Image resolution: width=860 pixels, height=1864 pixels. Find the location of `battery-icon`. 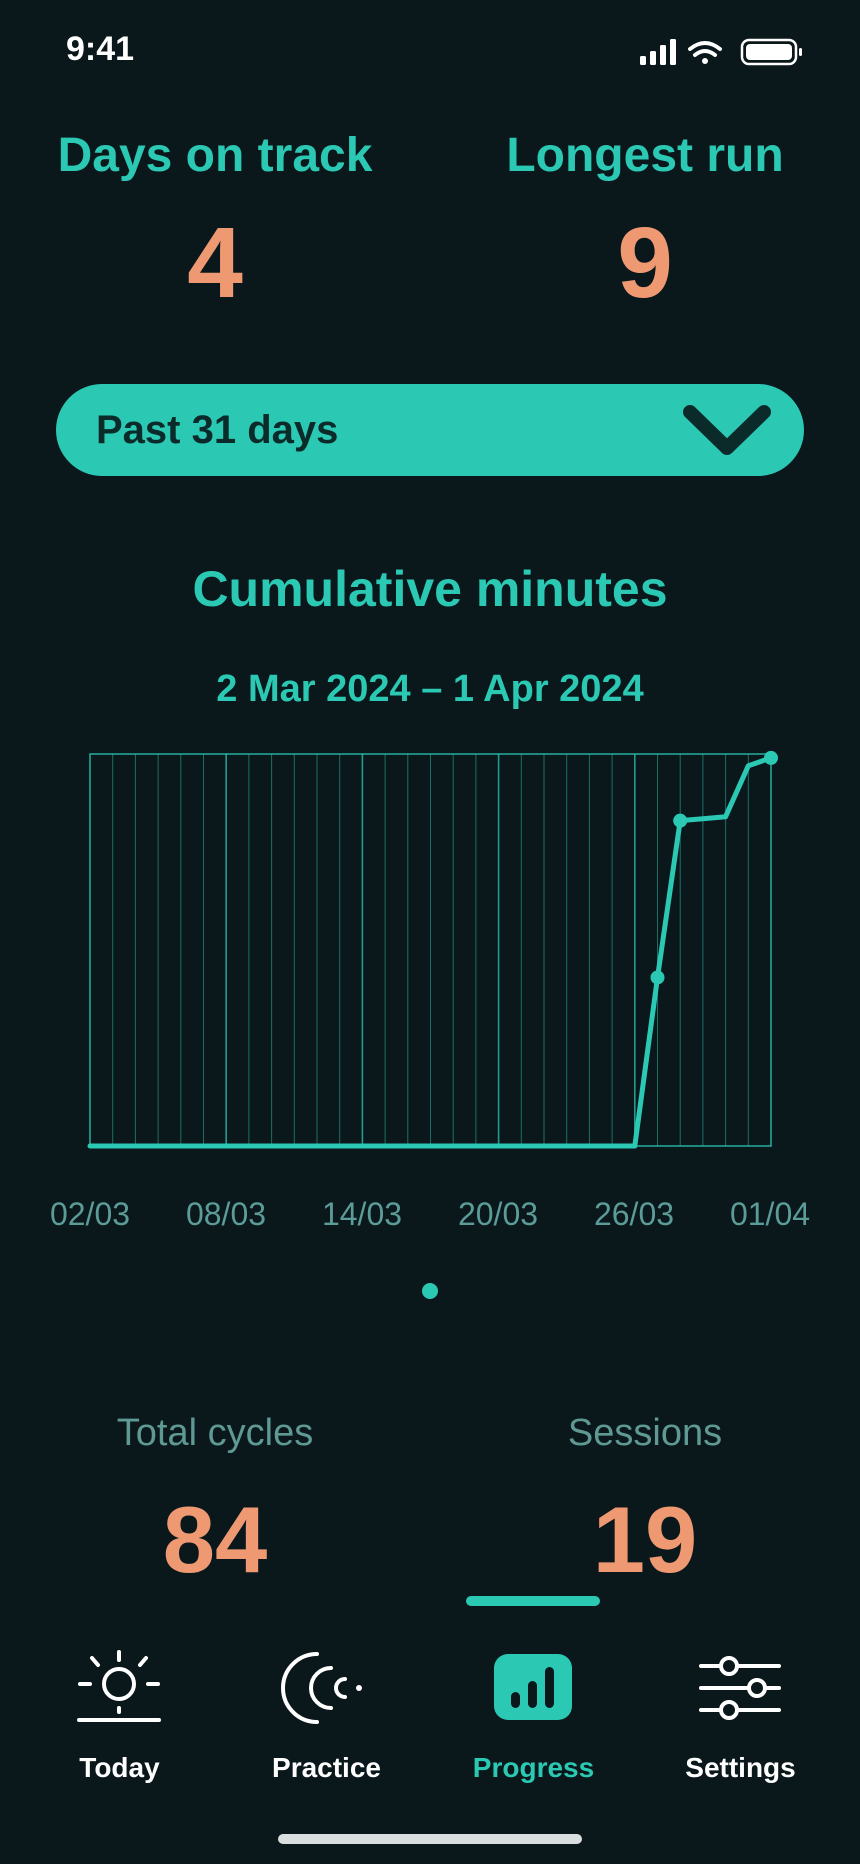

battery-icon is located at coordinates (771, 52).